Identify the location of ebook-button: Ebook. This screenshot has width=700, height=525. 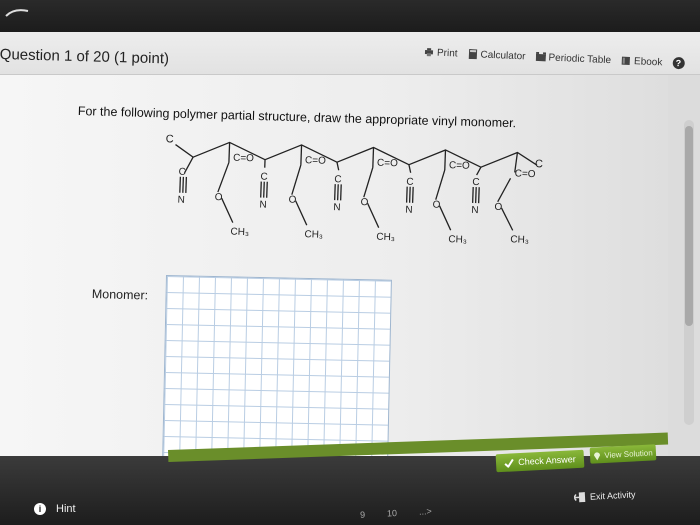
(642, 61).